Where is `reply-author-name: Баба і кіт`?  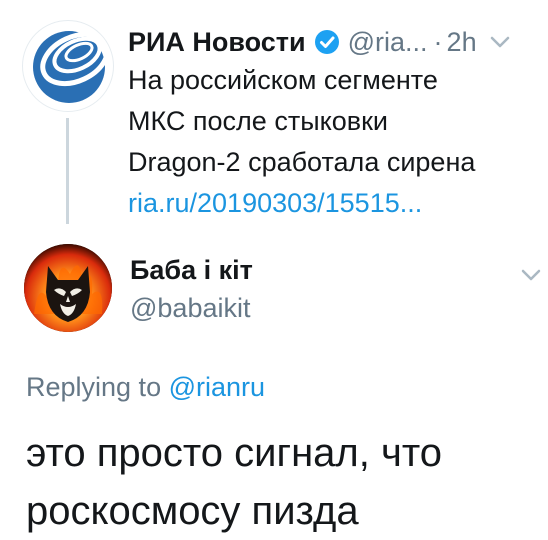
reply-author-name: Баба і кіт is located at coordinates (191, 270).